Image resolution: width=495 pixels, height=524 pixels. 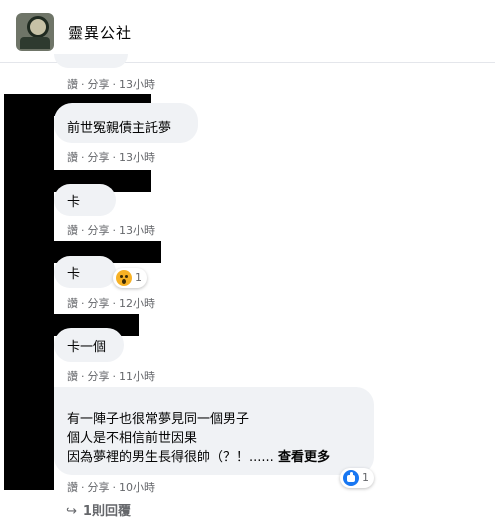 I want to click on comment-meta: 讚 · 分享 · 12小時, so click(x=111, y=303).